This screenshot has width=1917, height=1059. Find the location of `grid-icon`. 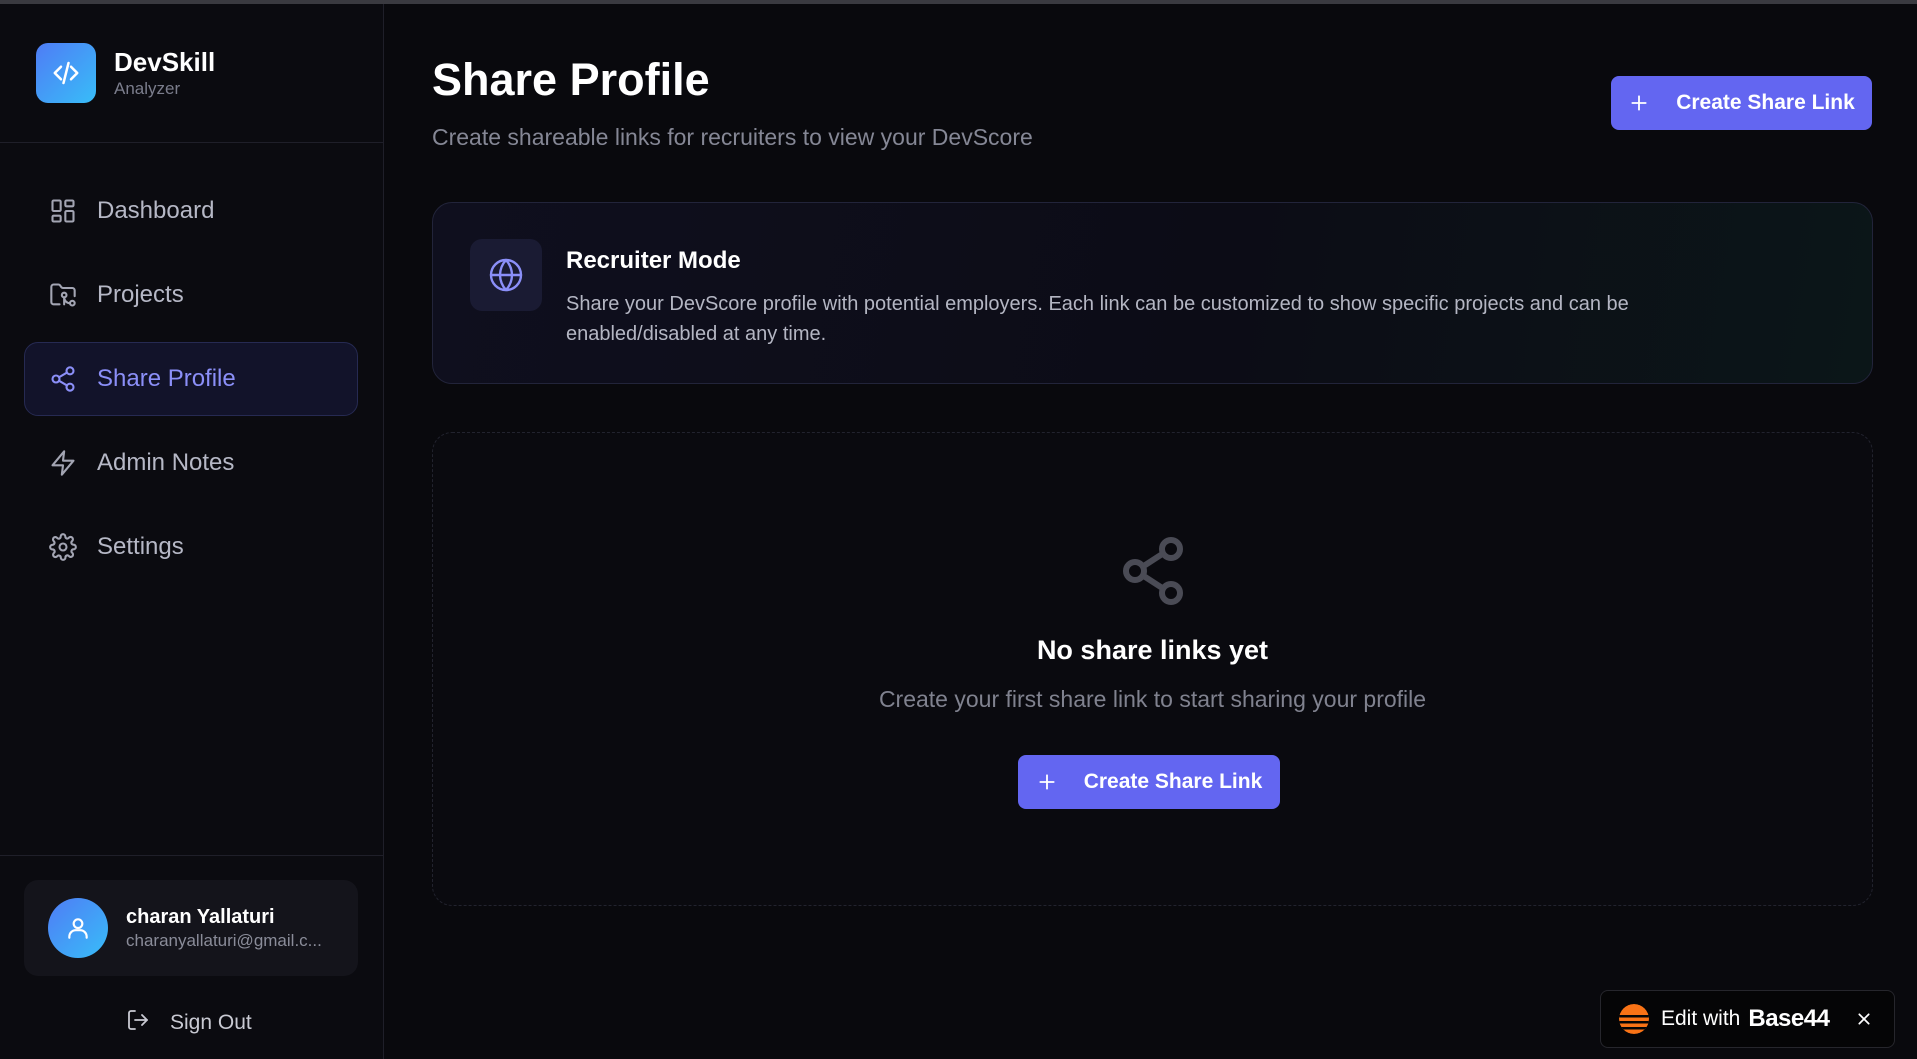

grid-icon is located at coordinates (63, 211).